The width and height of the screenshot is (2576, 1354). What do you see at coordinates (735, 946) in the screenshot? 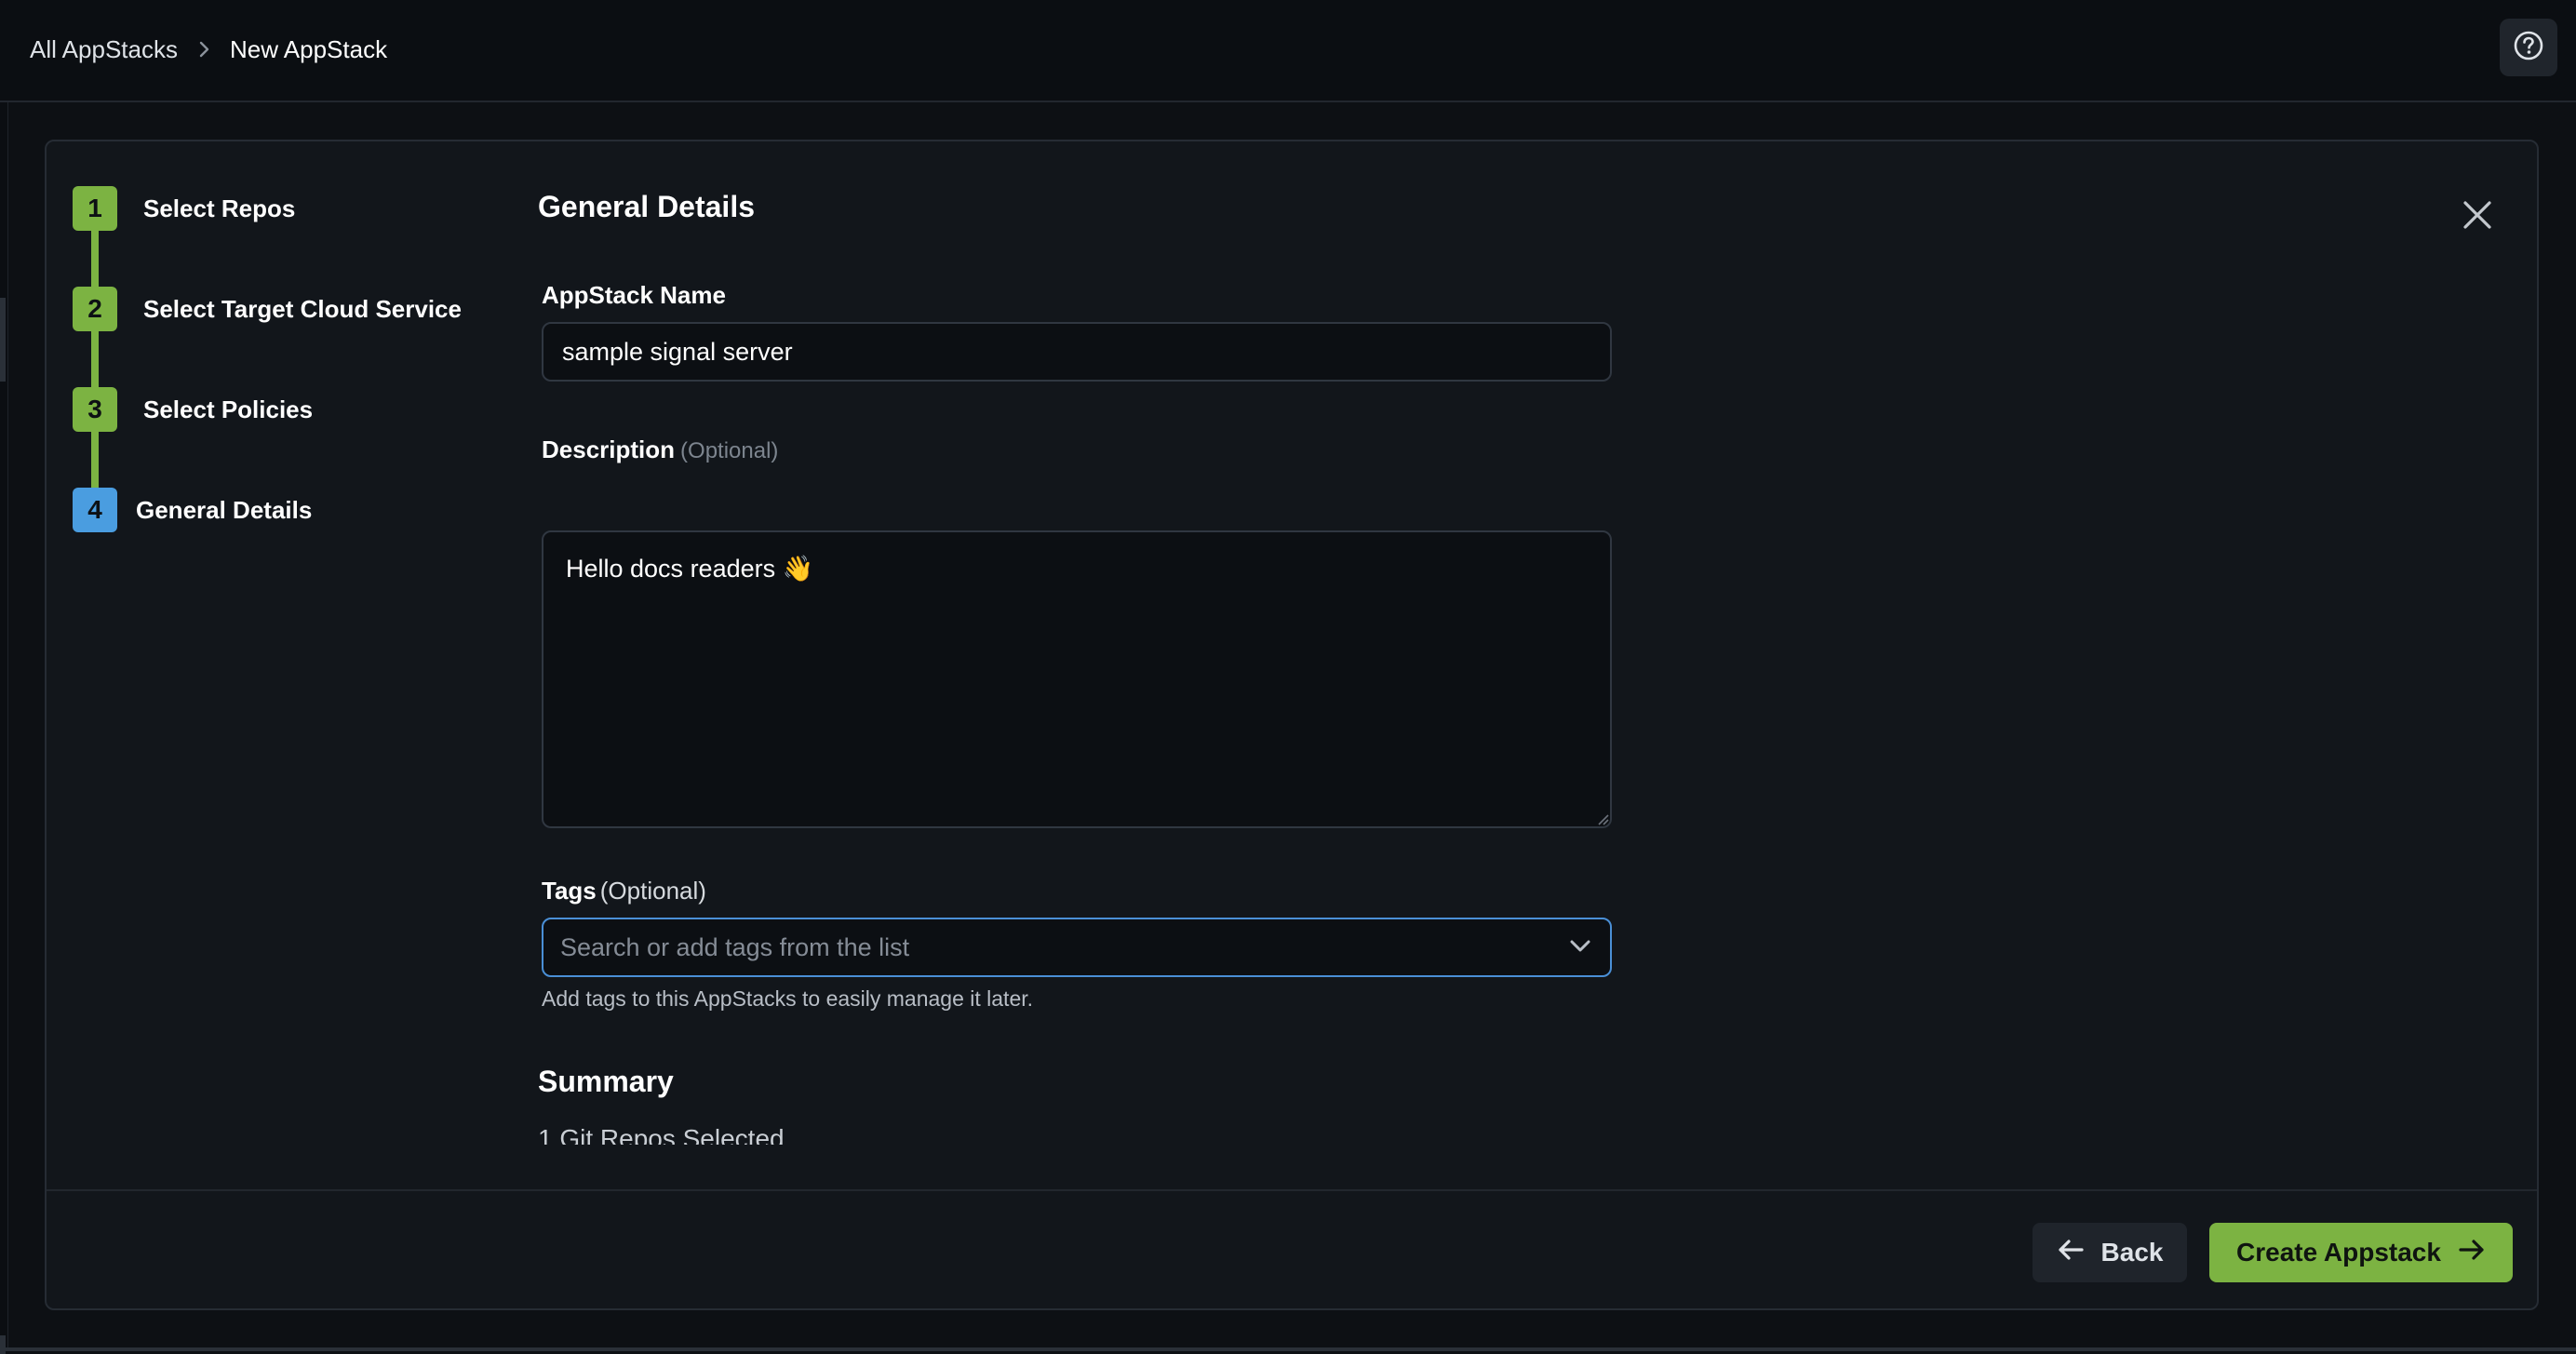
I see `tags-placeholder: Search or add tags from the list` at bounding box center [735, 946].